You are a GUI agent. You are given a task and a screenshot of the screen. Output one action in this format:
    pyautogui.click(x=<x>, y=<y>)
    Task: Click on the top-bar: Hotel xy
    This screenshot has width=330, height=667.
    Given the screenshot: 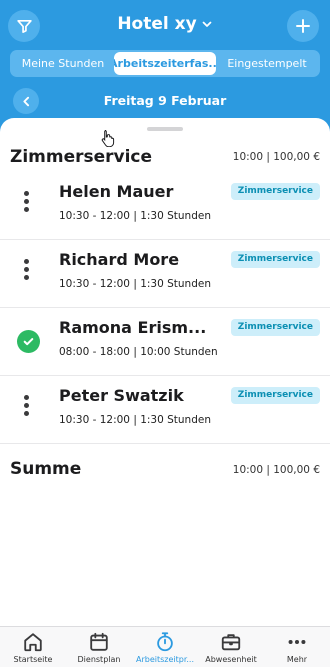 What is the action you would take?
    pyautogui.click(x=165, y=26)
    